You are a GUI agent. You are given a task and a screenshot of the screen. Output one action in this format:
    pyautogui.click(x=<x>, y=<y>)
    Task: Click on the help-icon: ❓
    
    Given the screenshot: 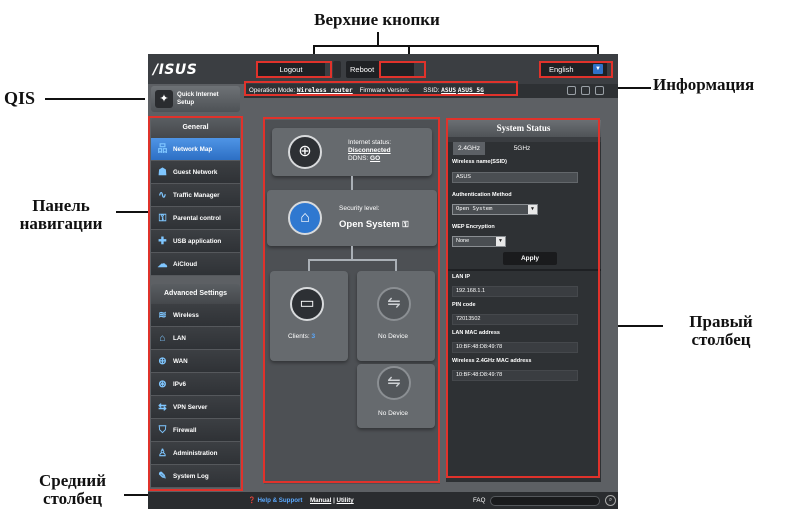 What is the action you would take?
    pyautogui.click(x=252, y=500)
    